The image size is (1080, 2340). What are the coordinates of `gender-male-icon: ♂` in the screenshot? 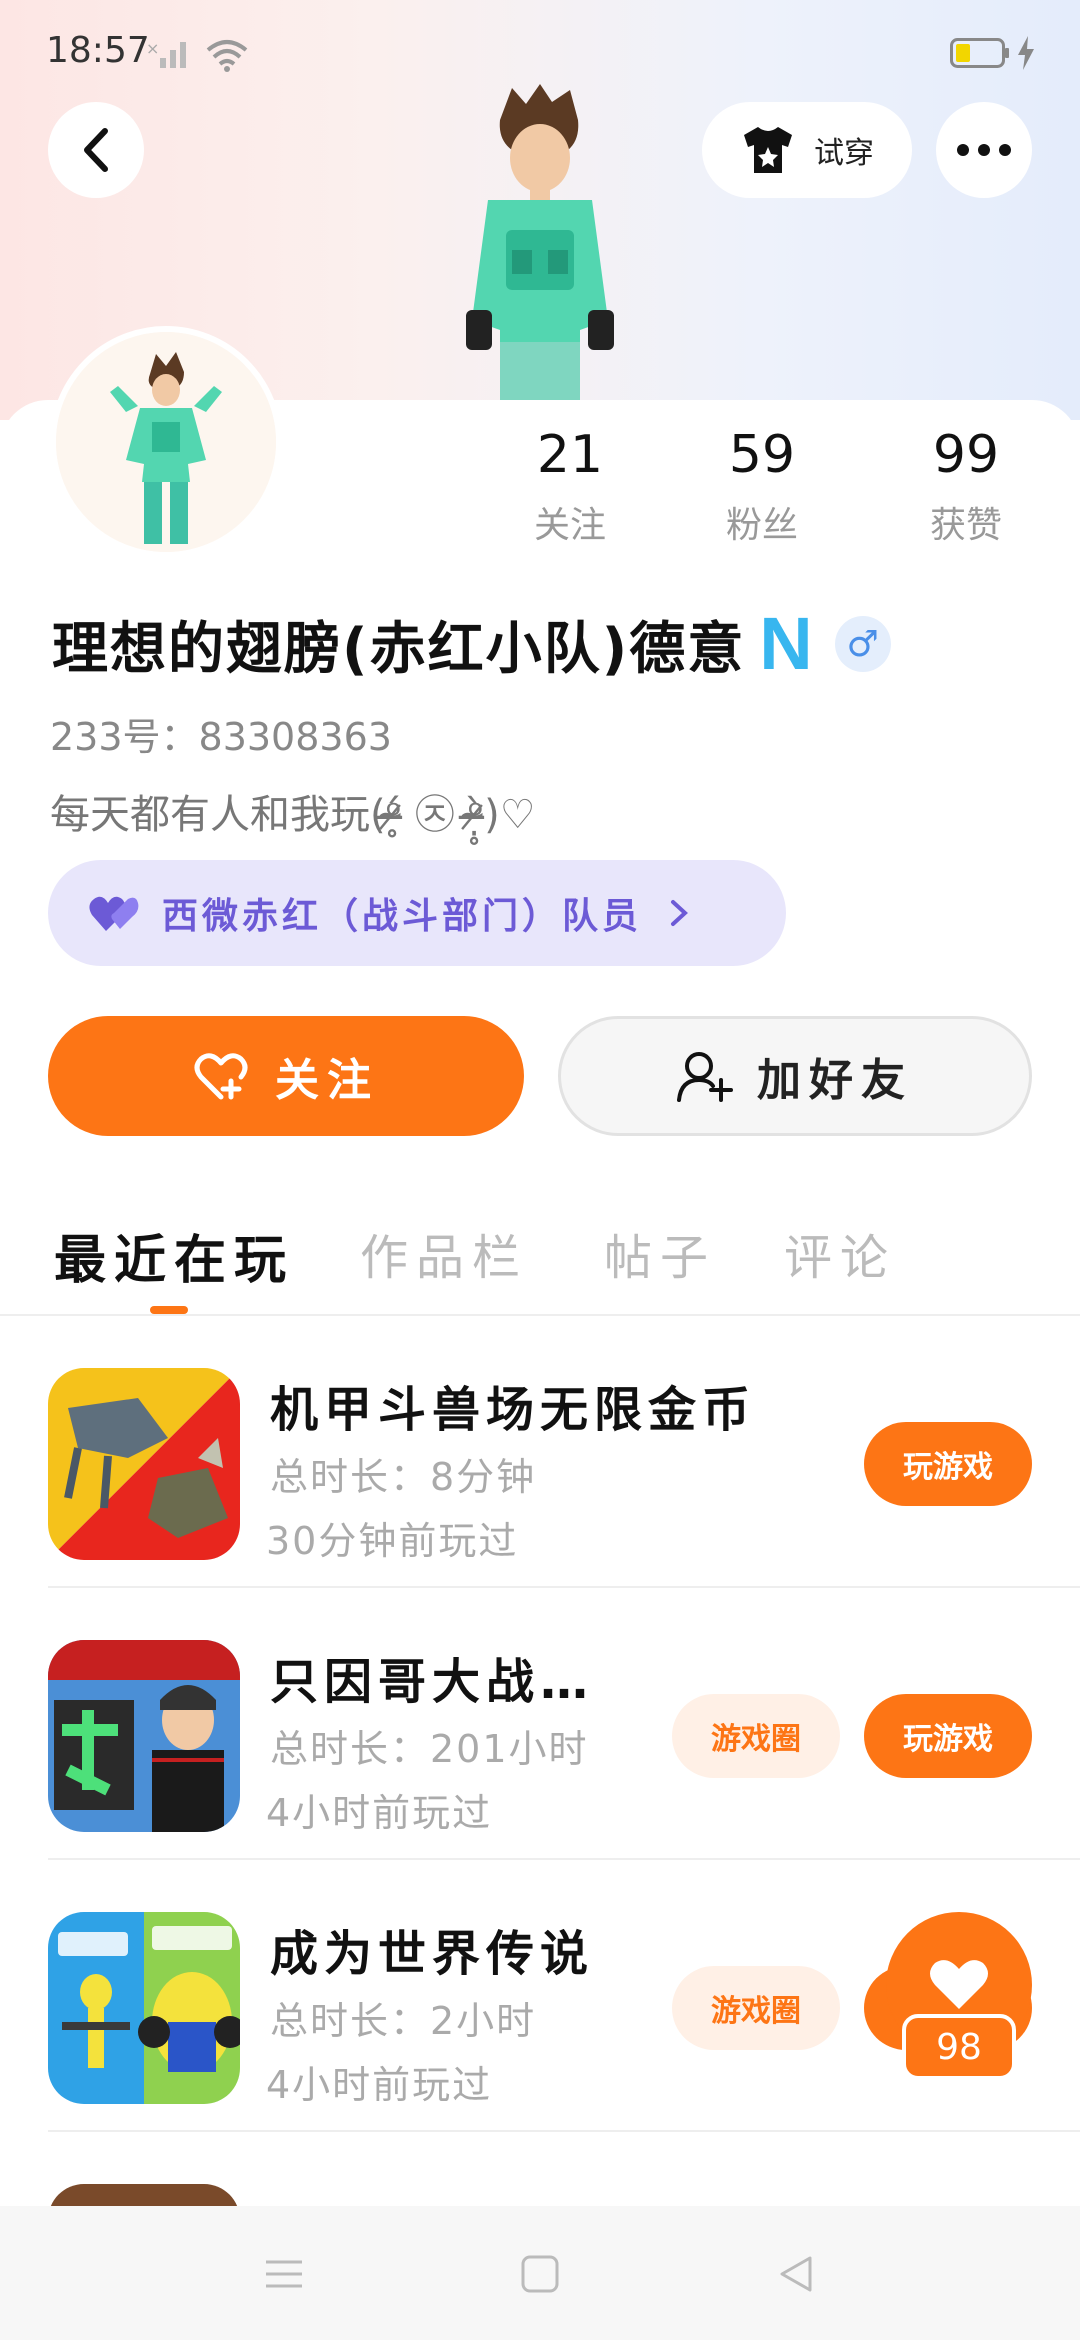 It's located at (862, 644).